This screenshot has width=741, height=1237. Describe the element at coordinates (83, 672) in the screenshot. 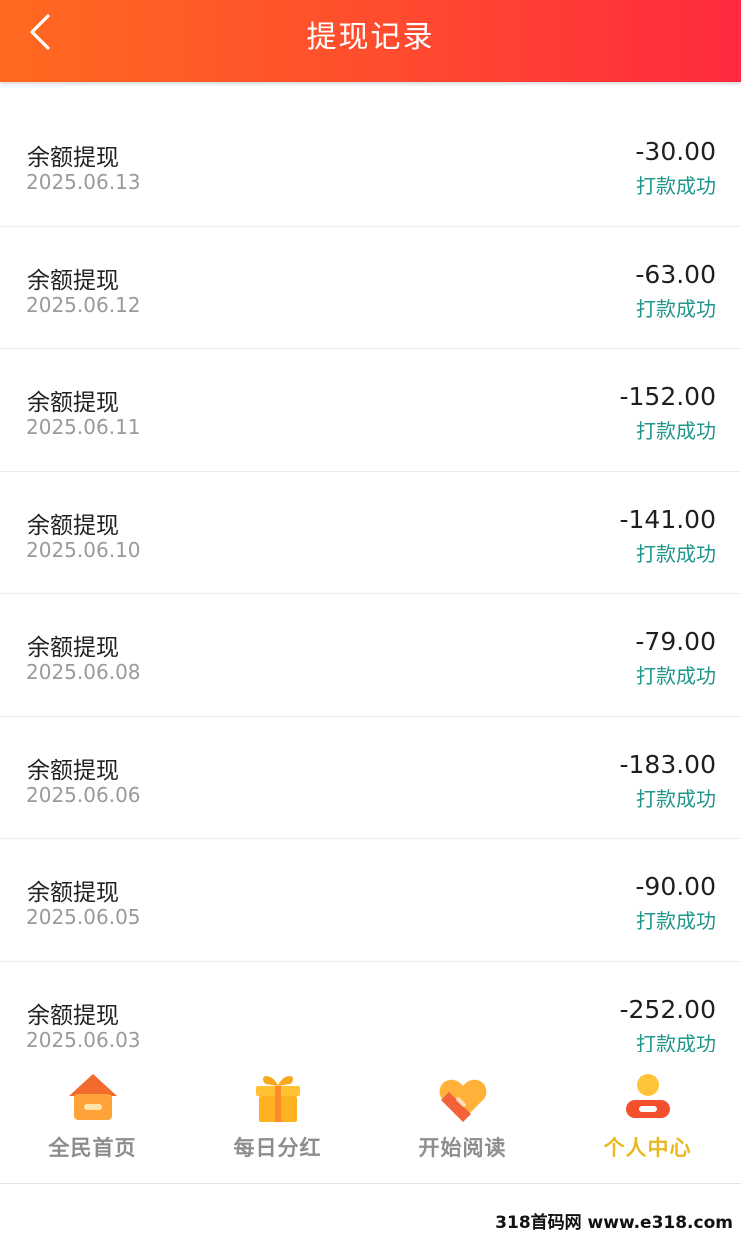

I see `record-date: 2025.06.08` at that location.